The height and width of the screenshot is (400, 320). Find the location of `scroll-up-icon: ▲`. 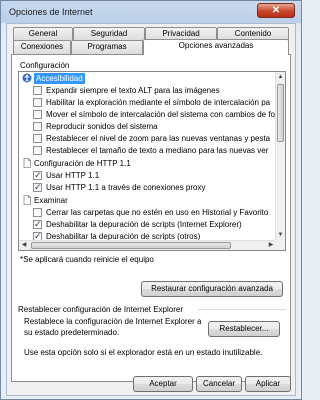

scroll-up-icon: ▲ is located at coordinates (280, 77).